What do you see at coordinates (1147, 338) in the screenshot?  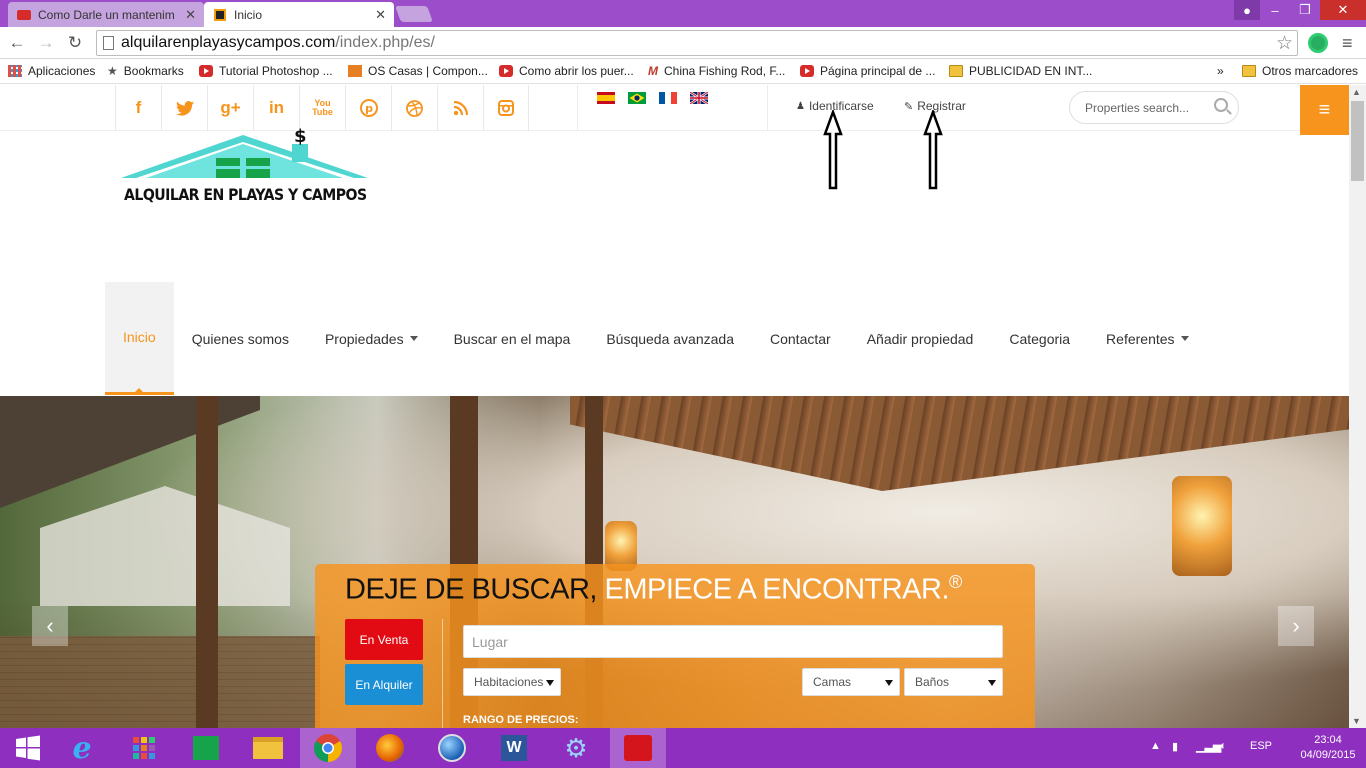 I see `nav-referentes: Referentes` at bounding box center [1147, 338].